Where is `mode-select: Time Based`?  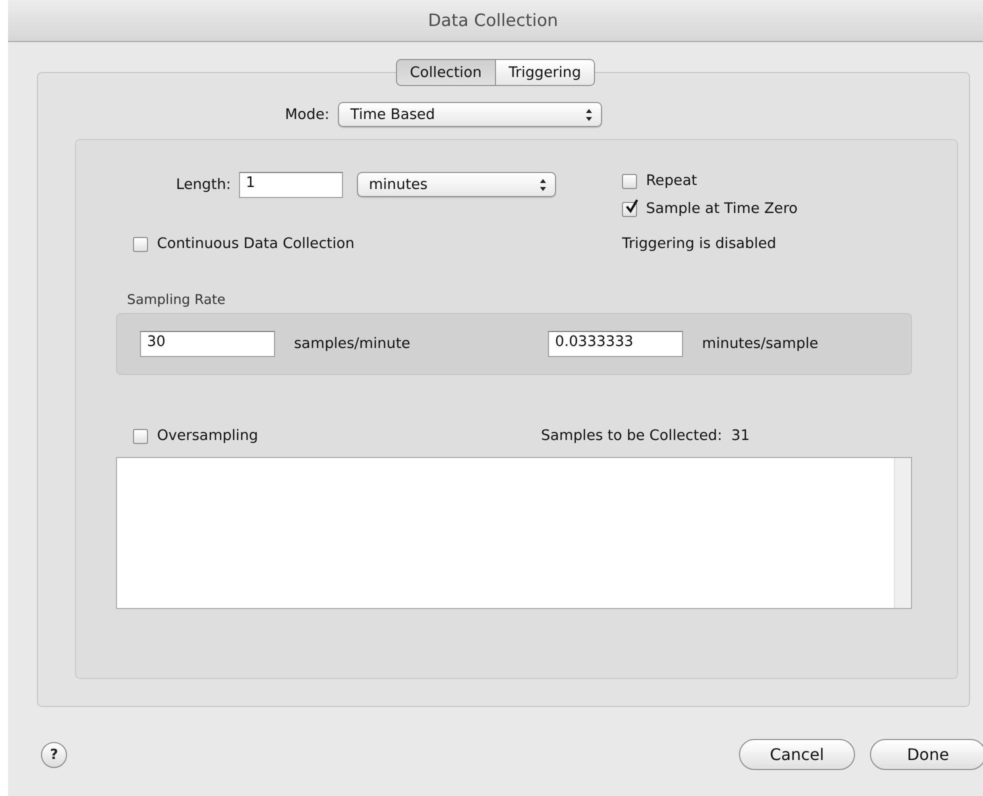
mode-select: Time Based is located at coordinates (470, 114).